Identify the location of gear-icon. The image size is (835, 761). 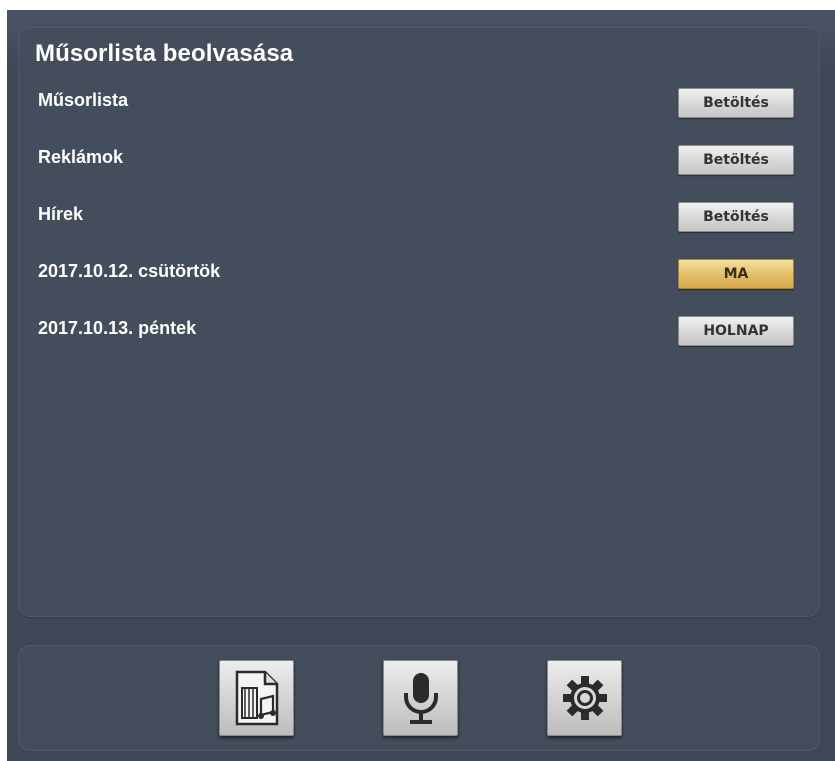
(584, 698).